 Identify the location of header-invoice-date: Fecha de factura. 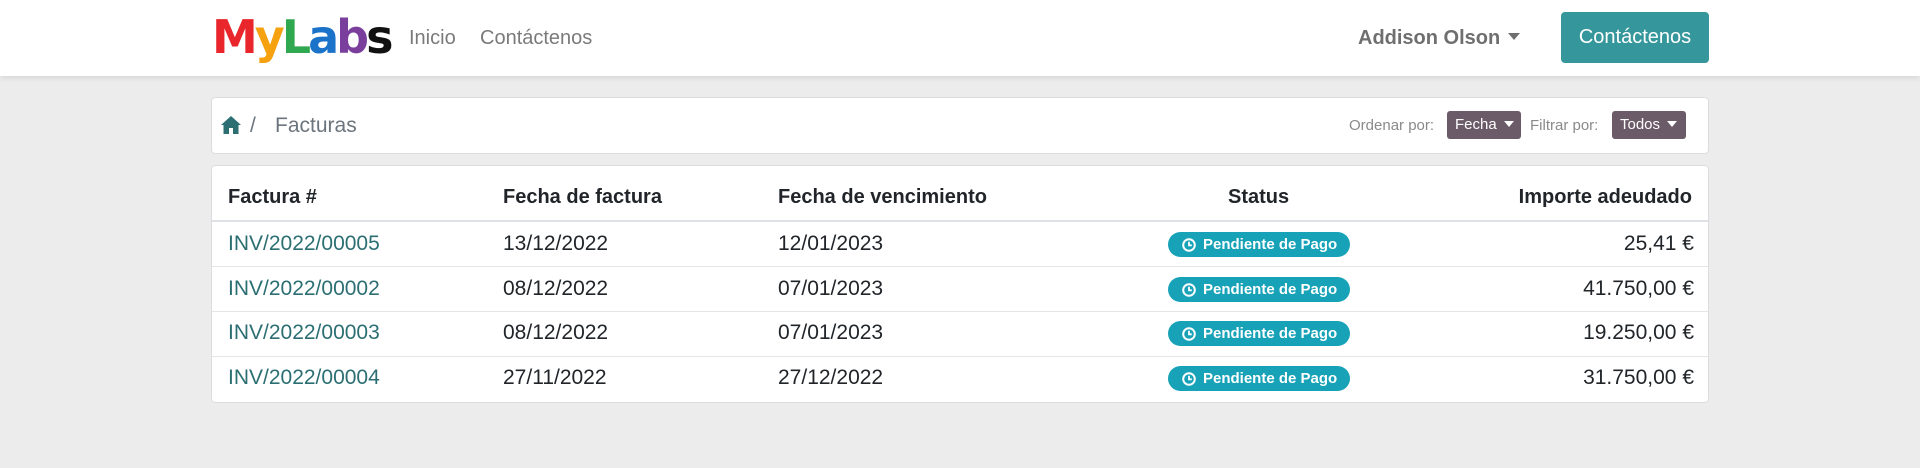
(582, 197).